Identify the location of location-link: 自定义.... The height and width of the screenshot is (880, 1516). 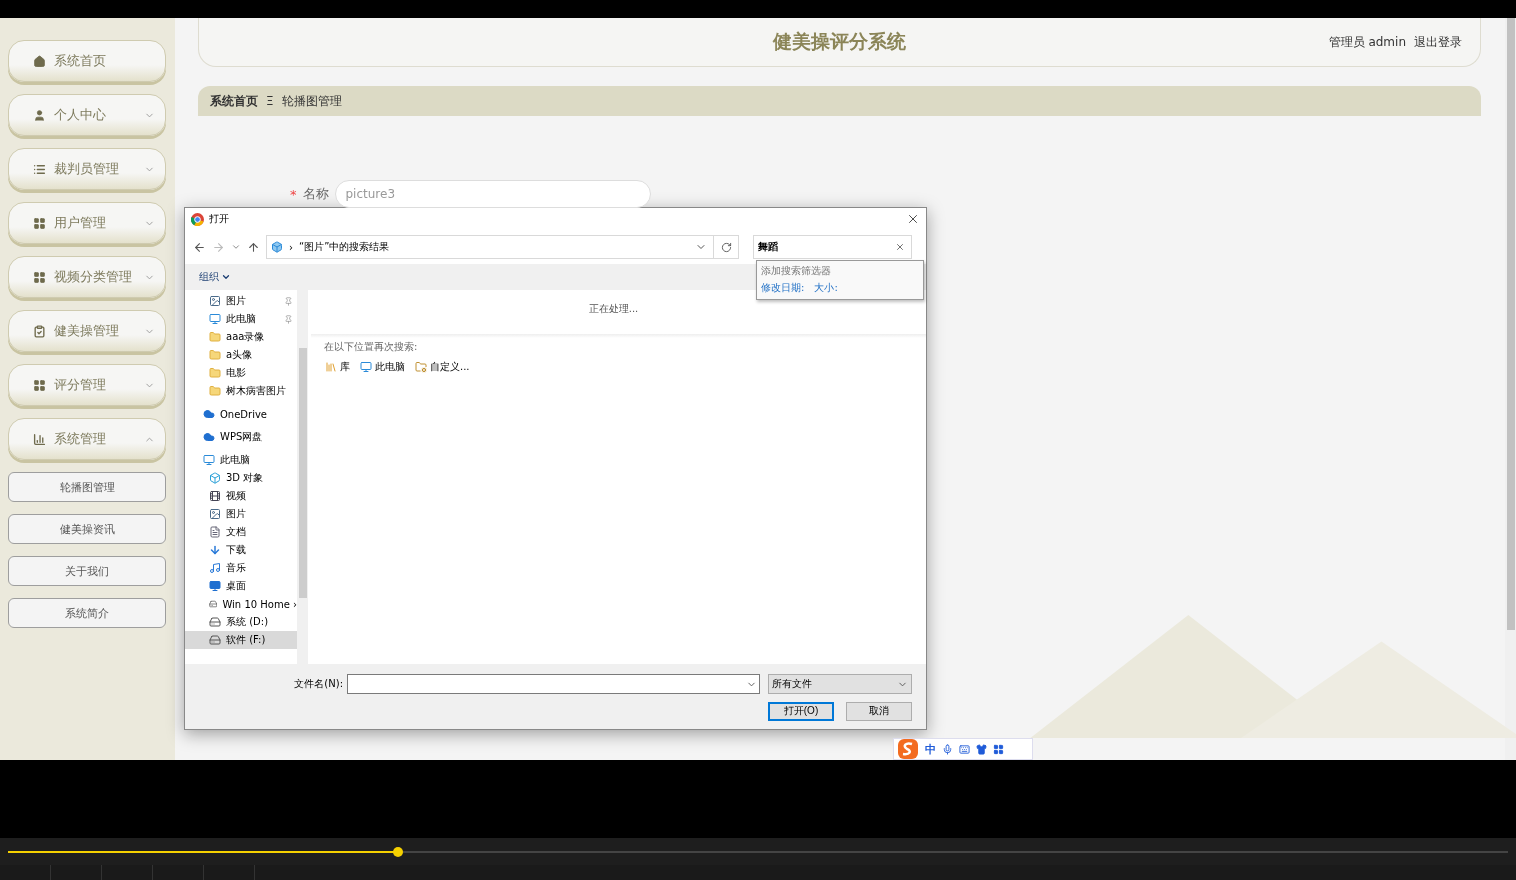
(442, 367).